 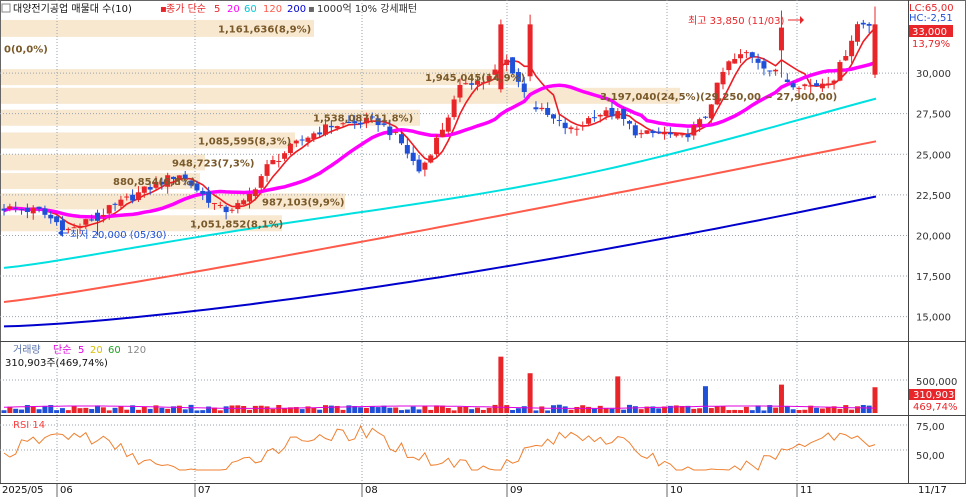 I want to click on checkbox, so click(x=6, y=8).